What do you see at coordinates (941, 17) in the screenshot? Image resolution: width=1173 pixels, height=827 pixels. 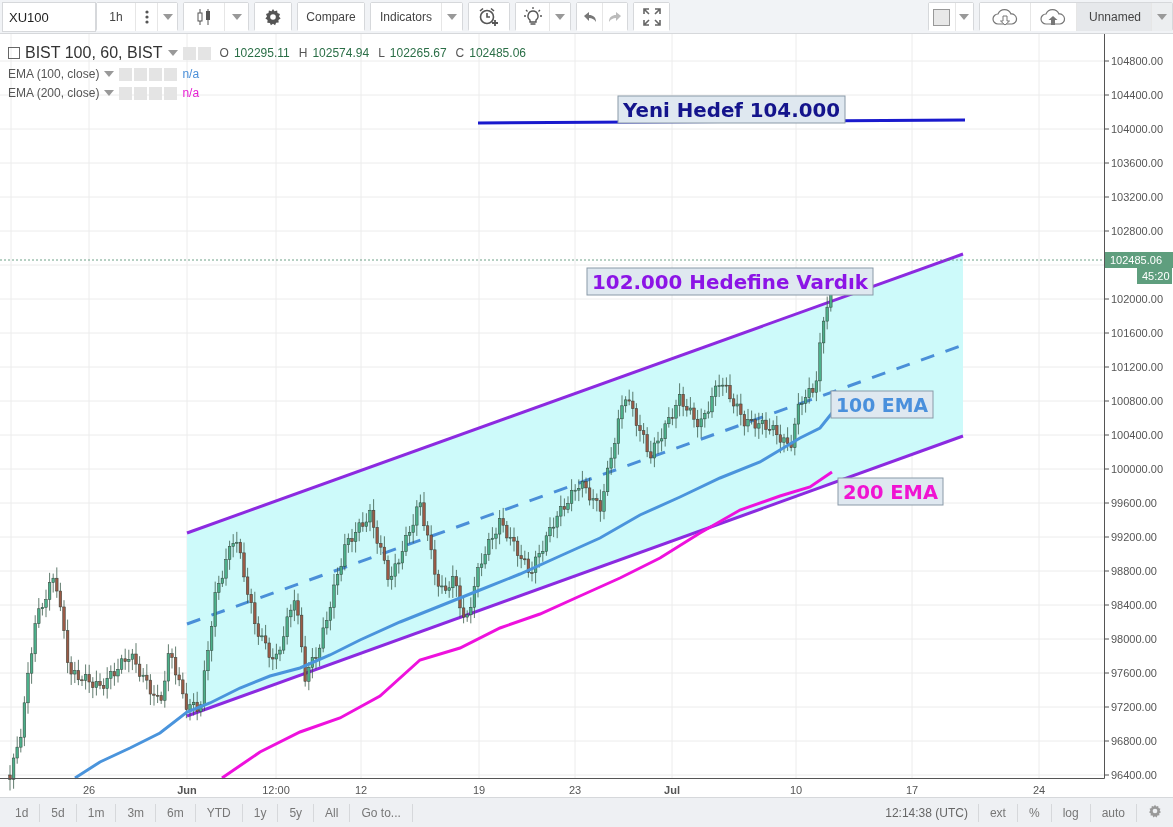 I see `color-swatch-icon` at bounding box center [941, 17].